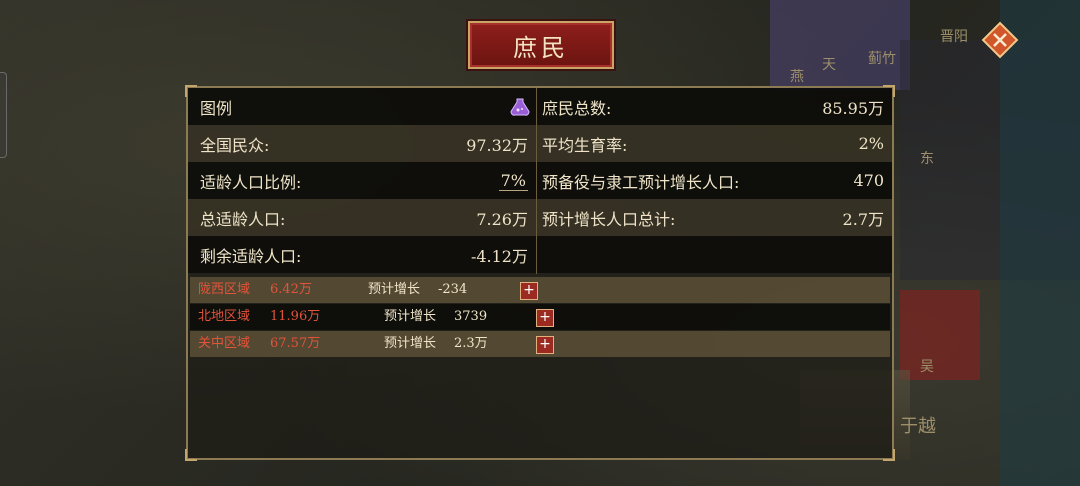 This screenshot has height=486, width=1080. I want to click on reserve-growth-value: 470, so click(868, 180).